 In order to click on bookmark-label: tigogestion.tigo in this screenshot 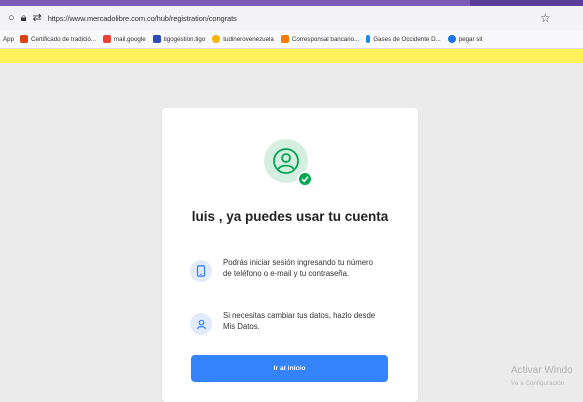, I will do `click(184, 39)`.